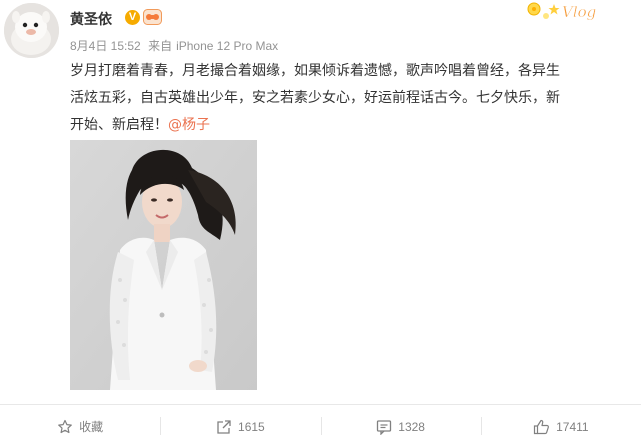 The height and width of the screenshot is (448, 641). Describe the element at coordinates (579, 12) in the screenshot. I see `vlog-sticker-text: Vlog` at that location.